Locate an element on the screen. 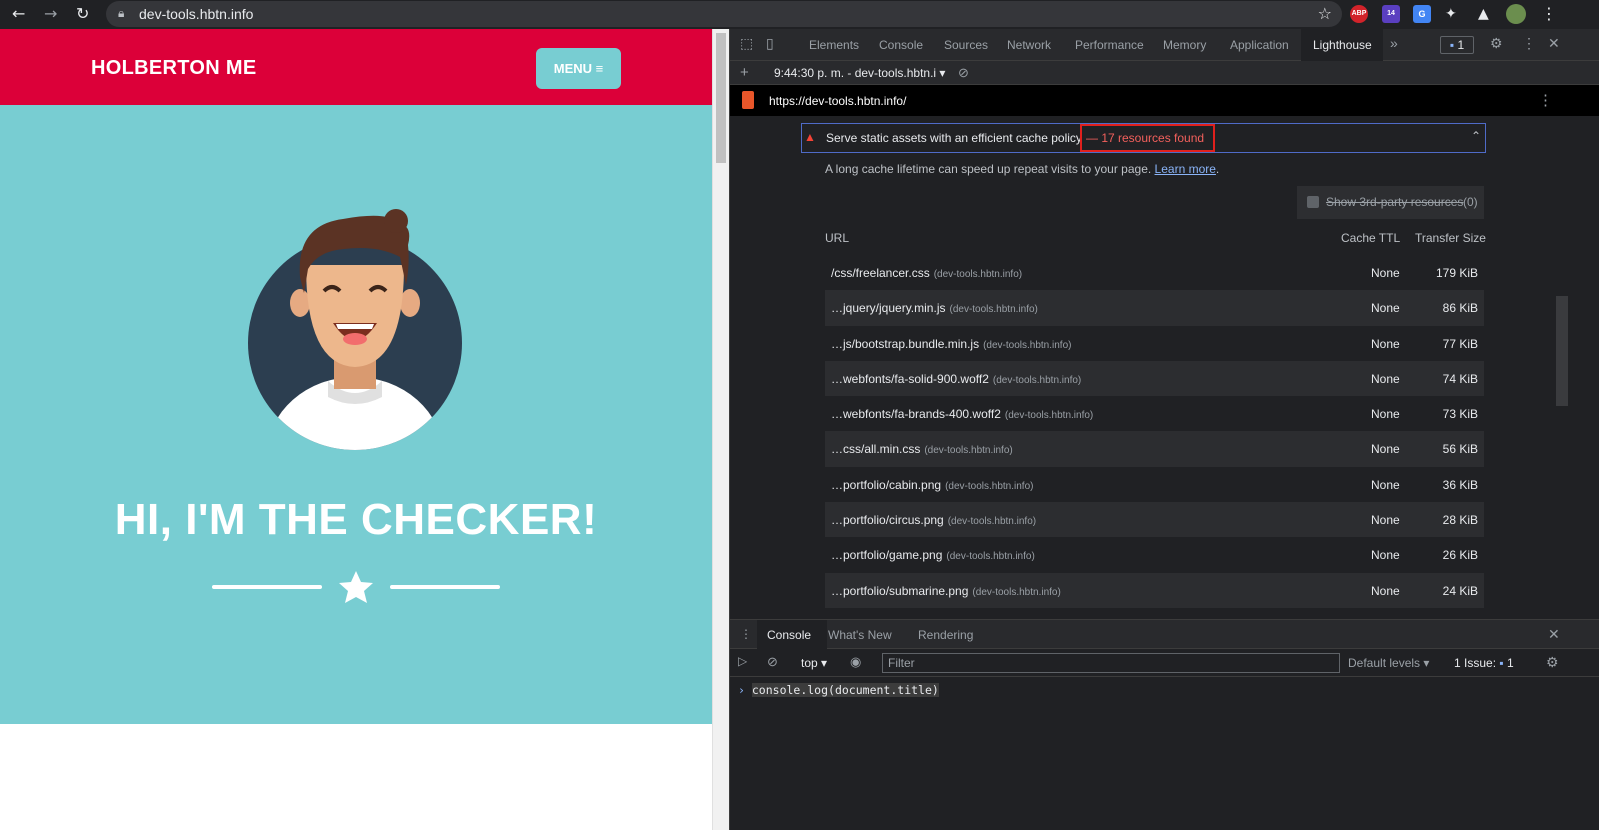 The height and width of the screenshot is (830, 1599). puzzle-extensions-icon: ✦ is located at coordinates (1451, 14).